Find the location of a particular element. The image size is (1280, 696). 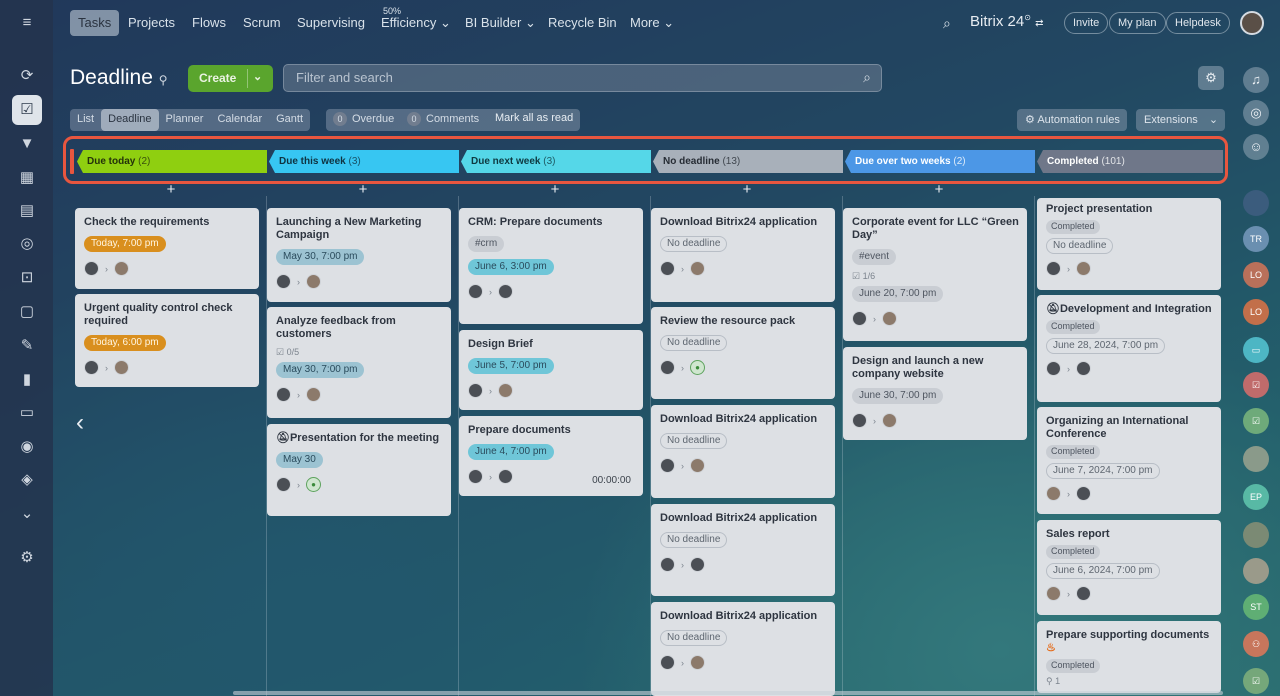

sites-icon: ▭ is located at coordinates (27, 413).